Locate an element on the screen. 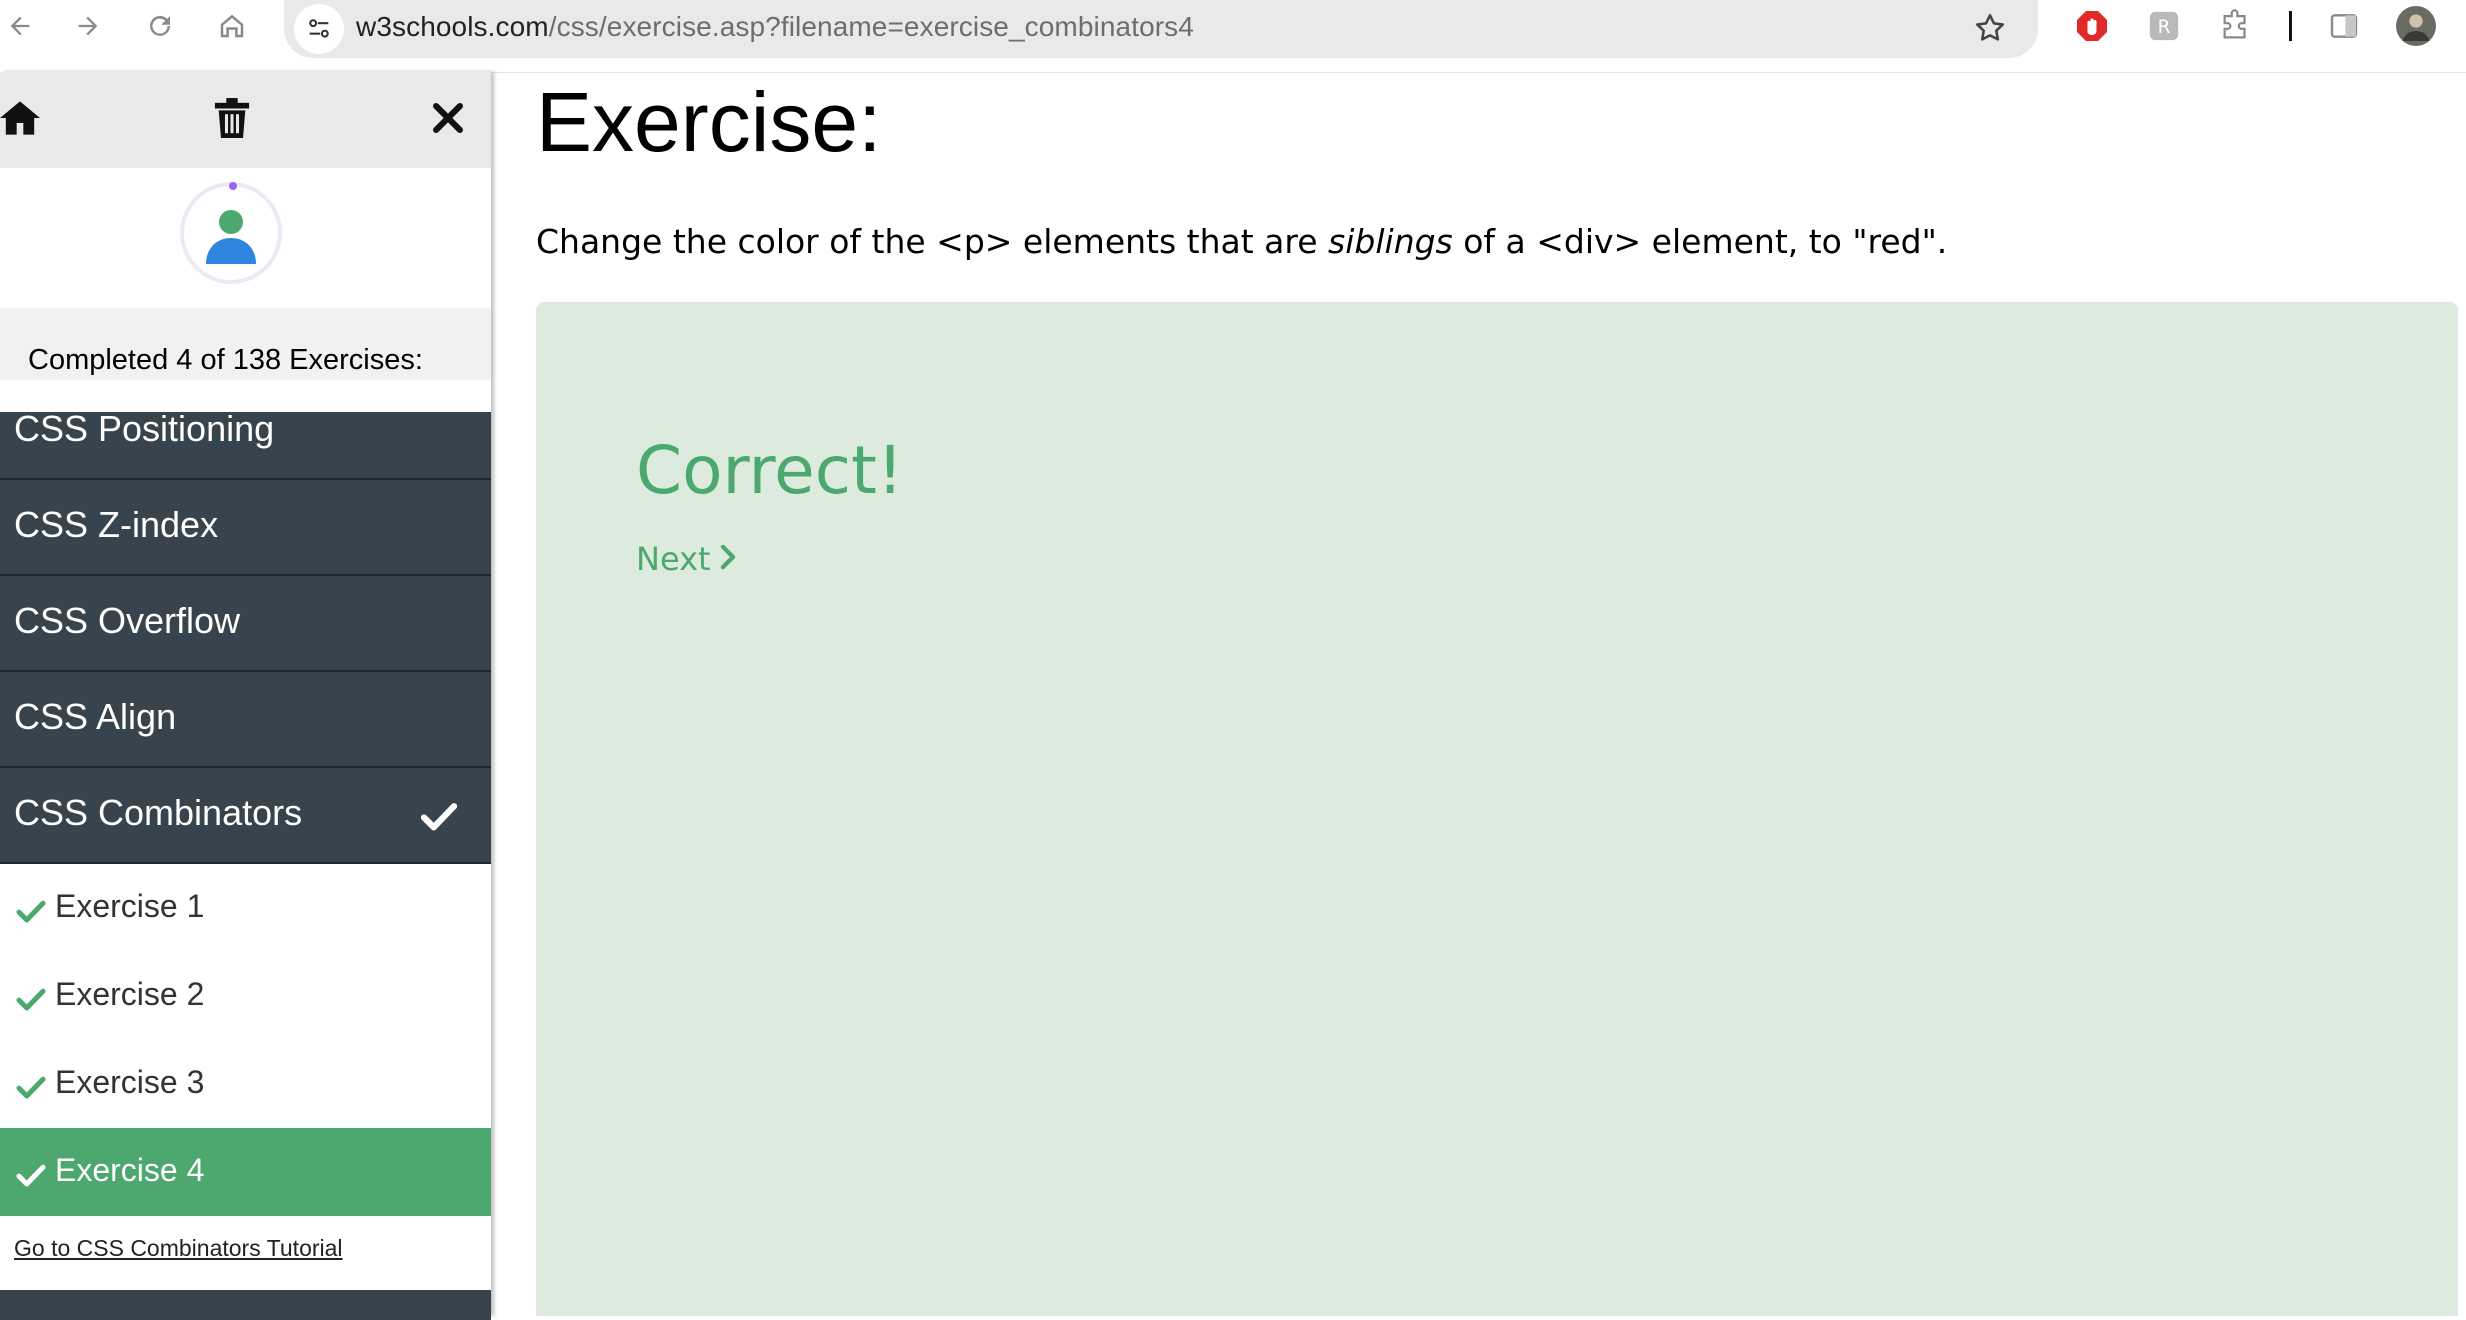  next-link: Next is located at coordinates (686, 559).